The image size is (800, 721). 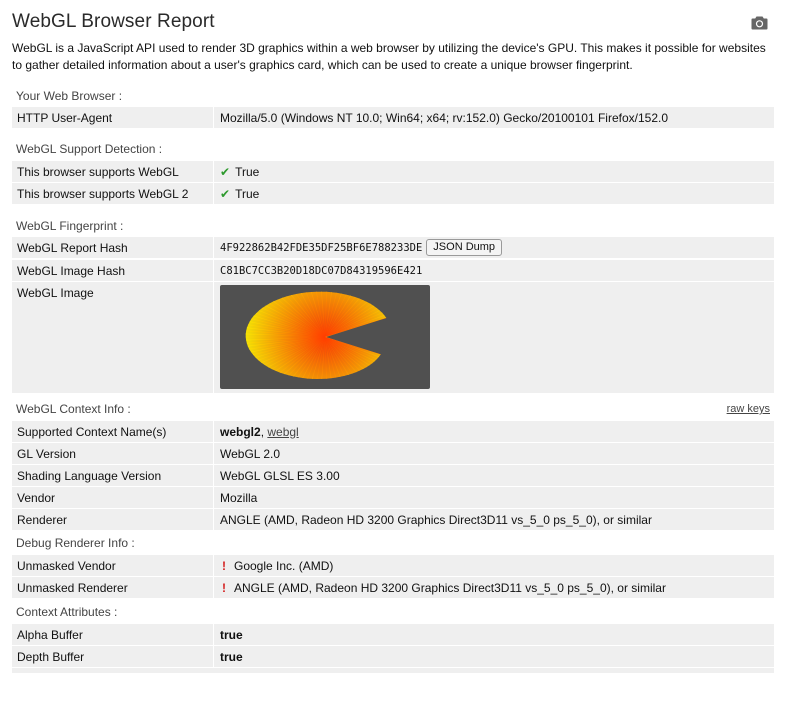 What do you see at coordinates (55, 293) in the screenshot?
I see `row-label: WebGL Image` at bounding box center [55, 293].